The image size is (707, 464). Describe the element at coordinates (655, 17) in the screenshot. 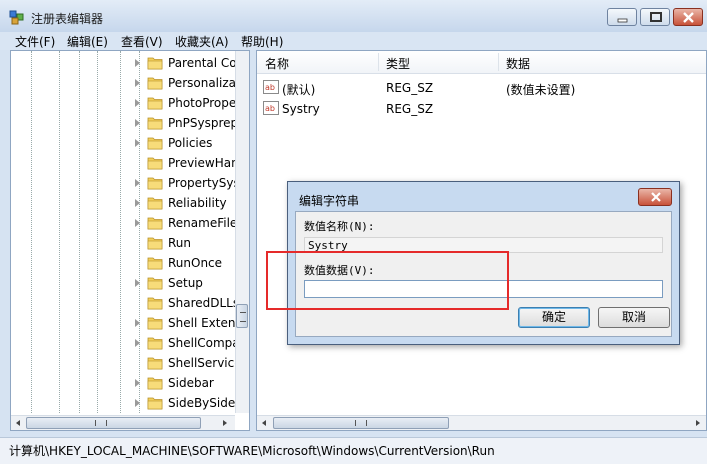

I see `maximize-button` at that location.